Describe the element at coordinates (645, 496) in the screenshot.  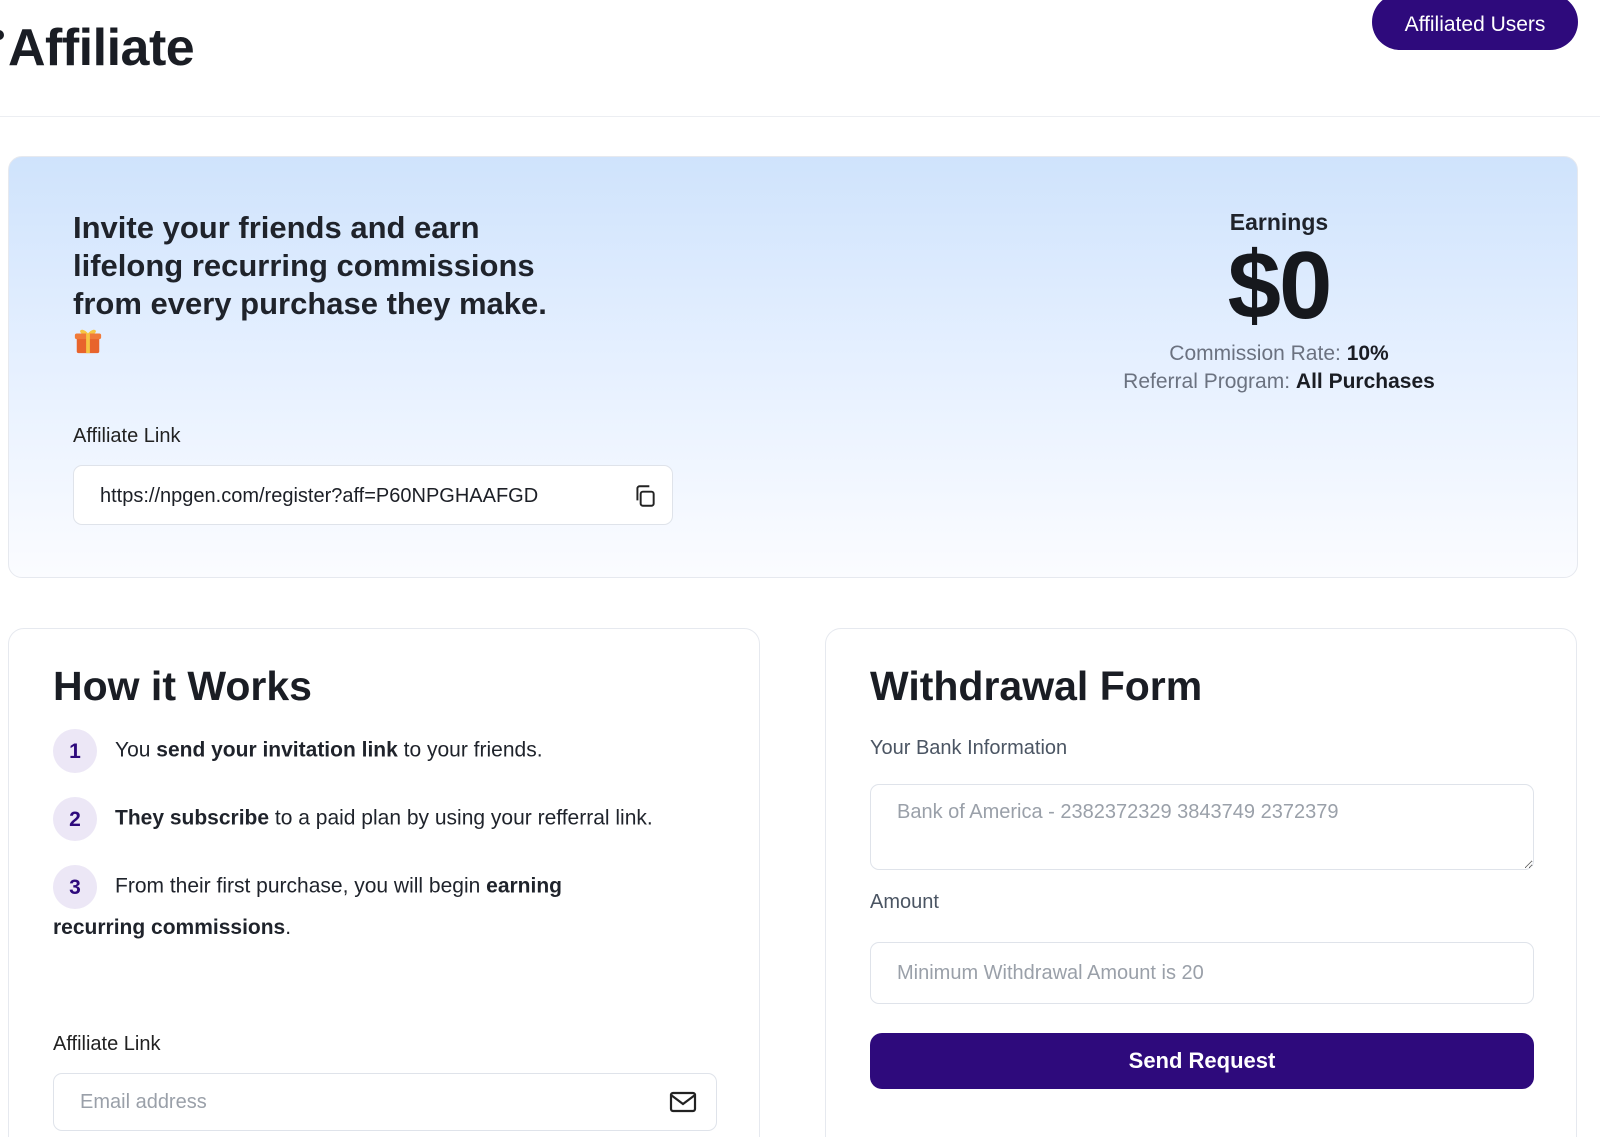
I see `copy-icon` at that location.